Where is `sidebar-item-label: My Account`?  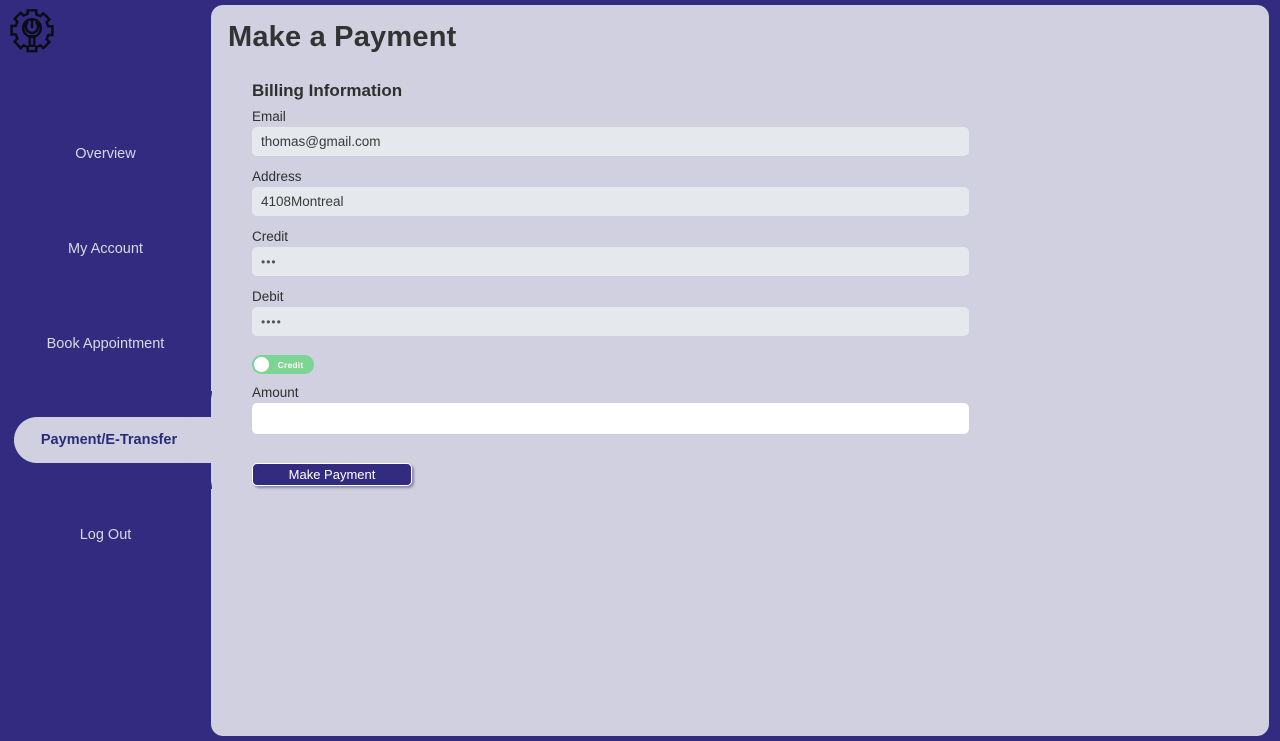
sidebar-item-label: My Account is located at coordinates (105, 249).